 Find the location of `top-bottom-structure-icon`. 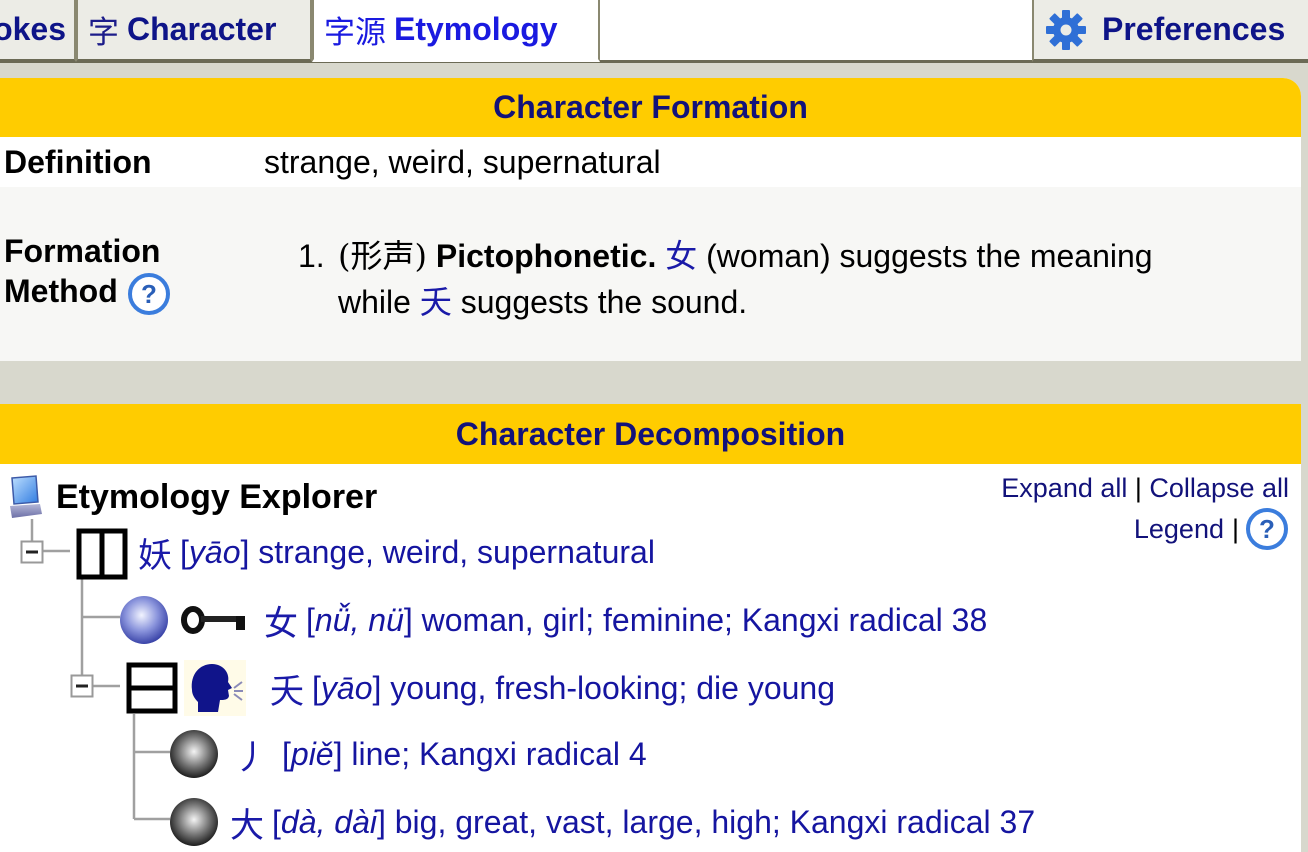

top-bottom-structure-icon is located at coordinates (152, 688).